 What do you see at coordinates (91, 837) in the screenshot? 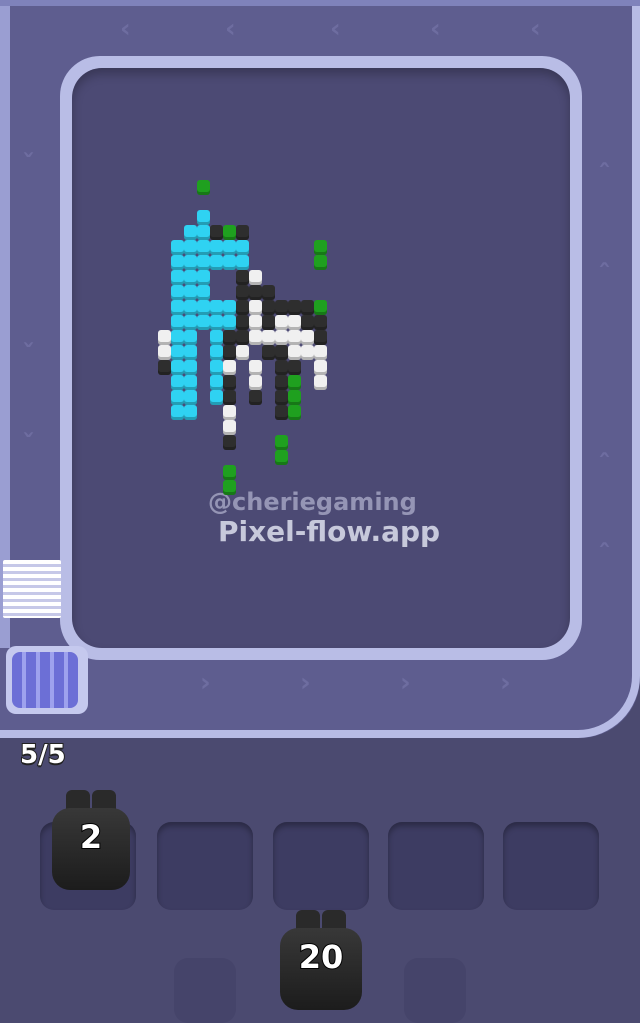
I see `shooter-count: 2` at bounding box center [91, 837].